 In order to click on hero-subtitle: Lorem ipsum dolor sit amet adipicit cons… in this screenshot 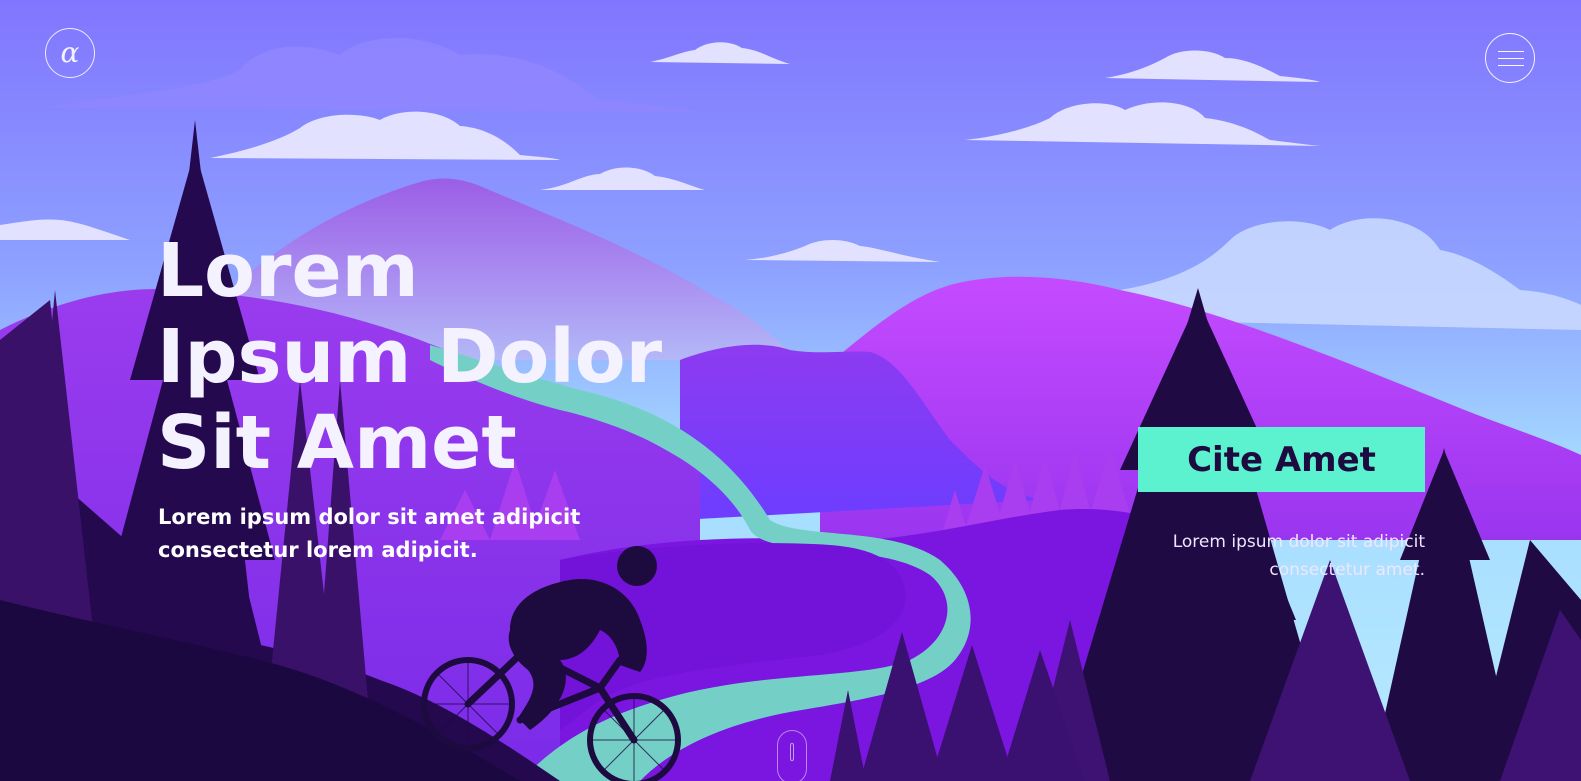, I will do `click(369, 533)`.